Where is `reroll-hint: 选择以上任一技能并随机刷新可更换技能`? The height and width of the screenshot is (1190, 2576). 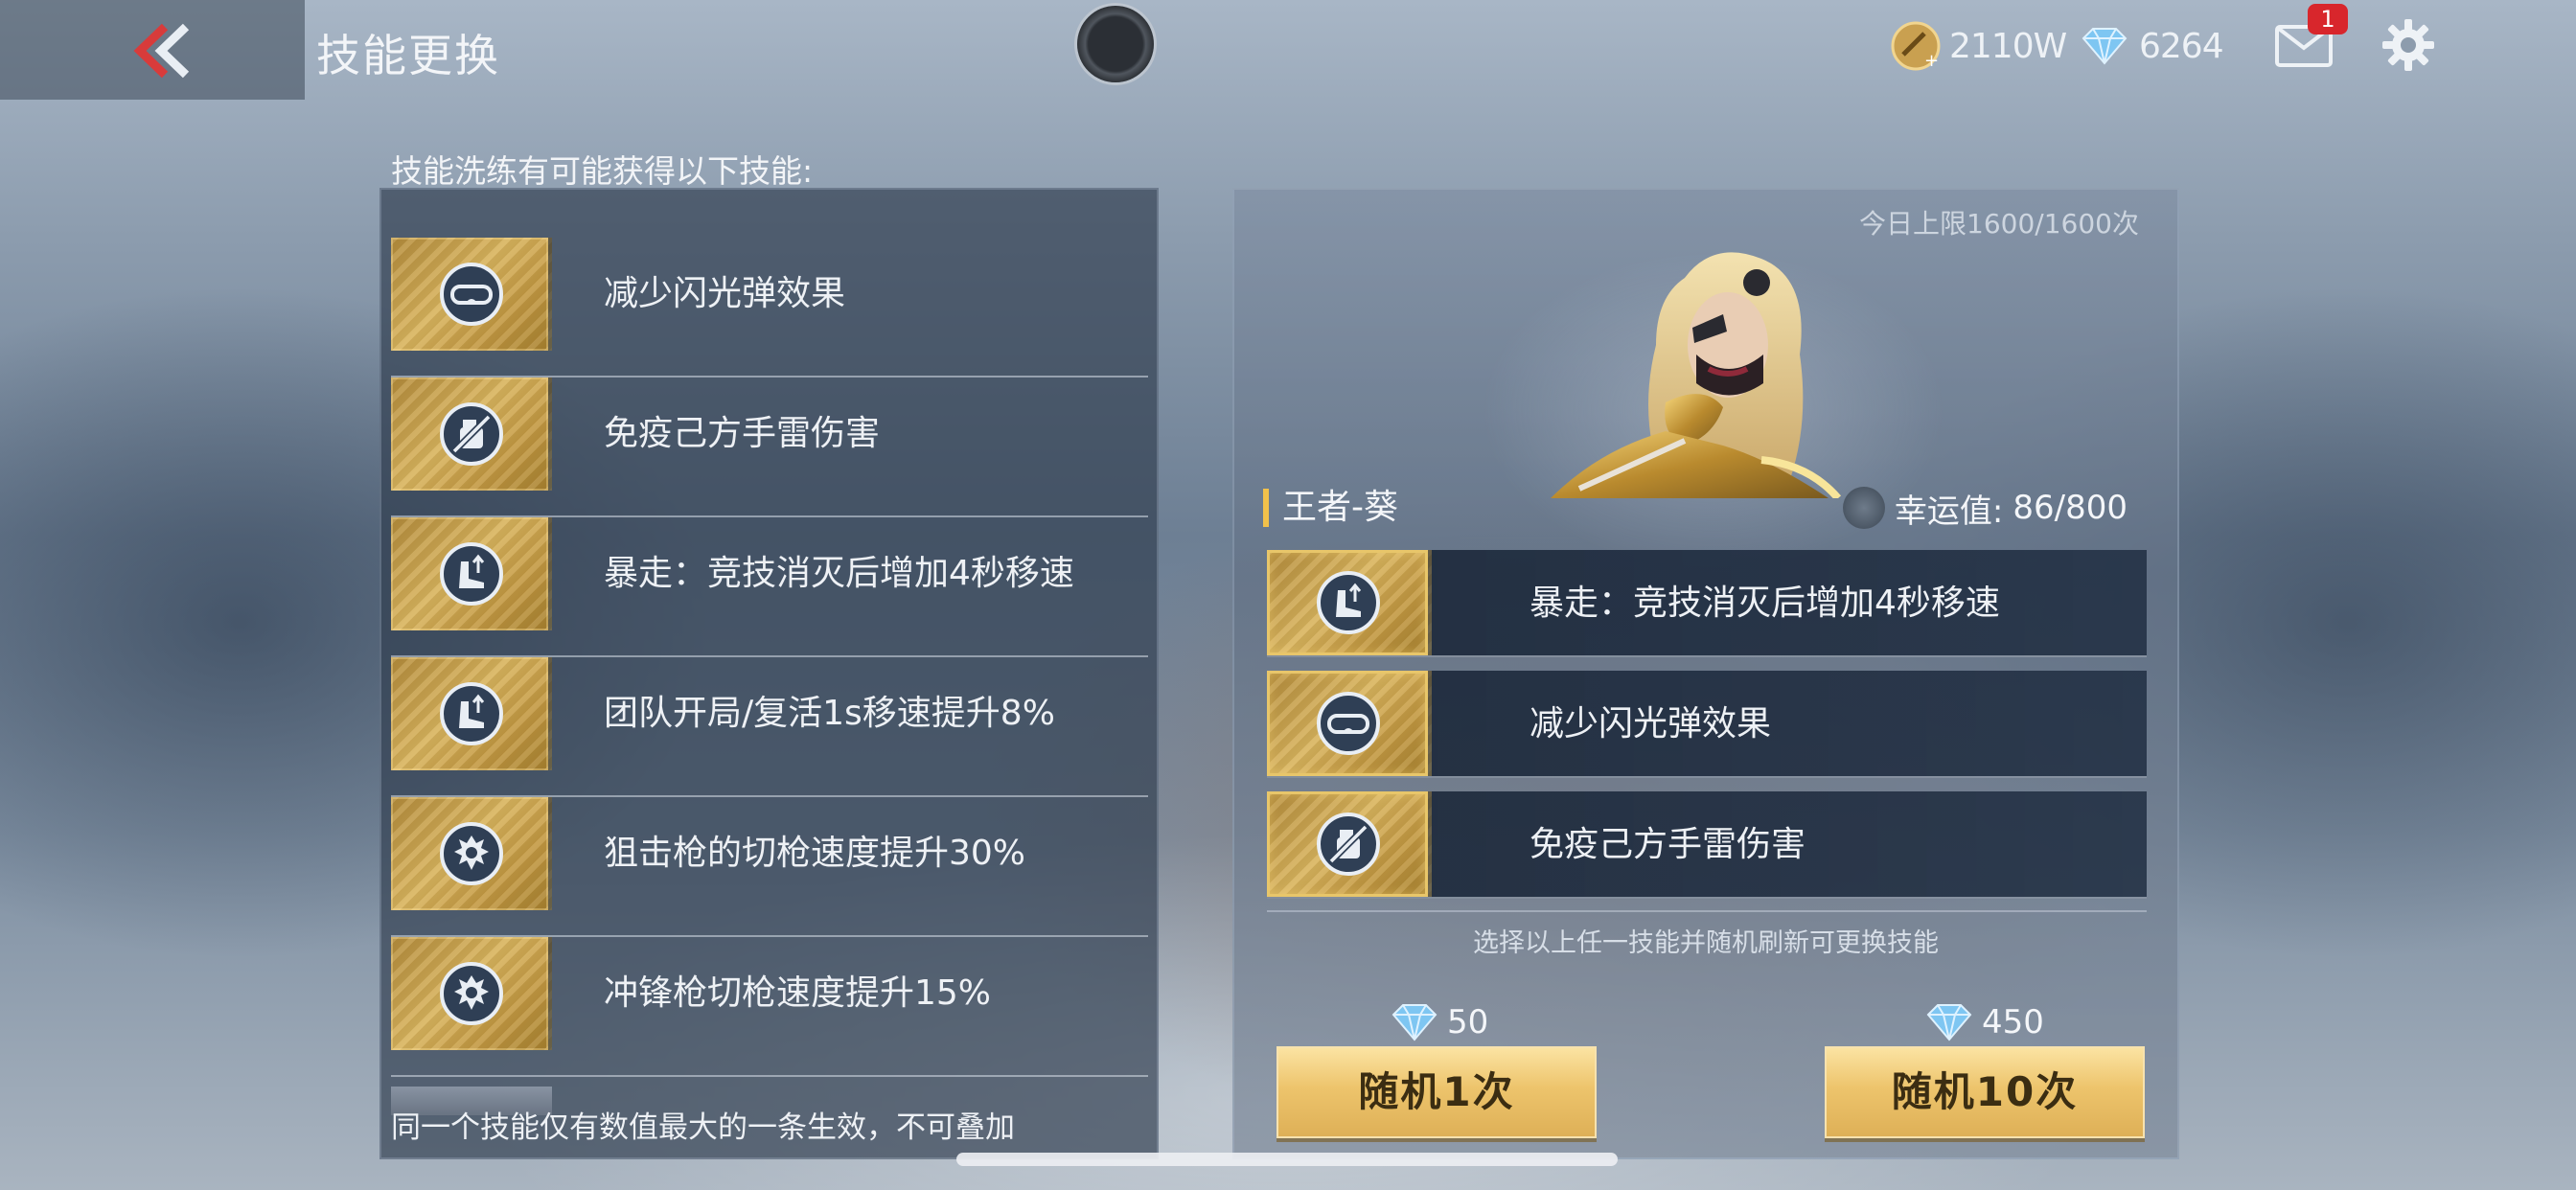 reroll-hint: 选择以上任一技能并随机刷新可更换技能 is located at coordinates (1706, 943).